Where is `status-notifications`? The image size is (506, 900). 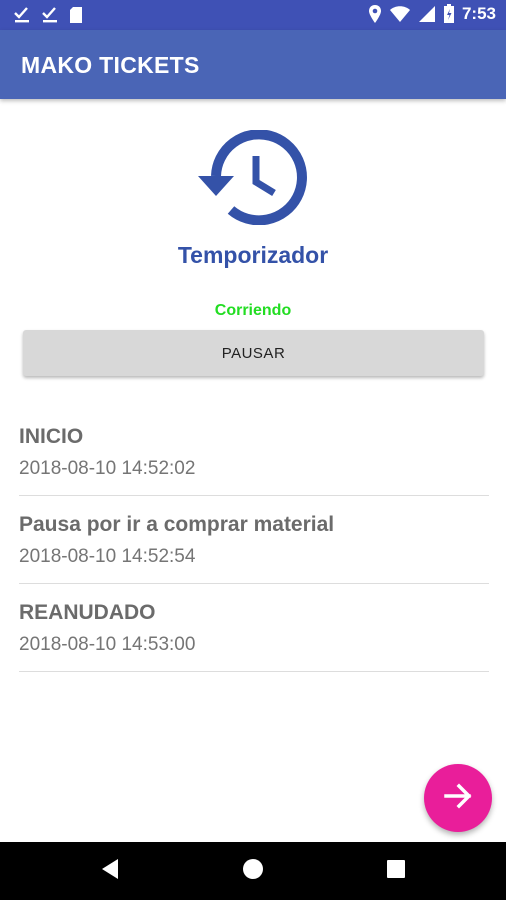 status-notifications is located at coordinates (48, 15).